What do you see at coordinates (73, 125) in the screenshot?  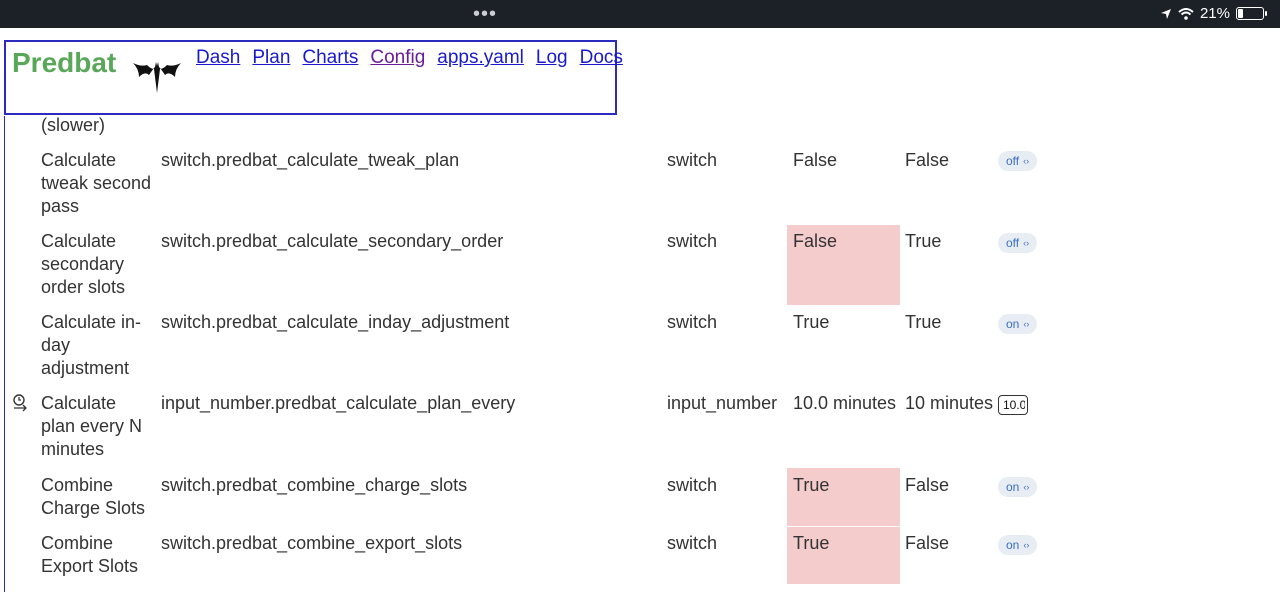 I see `partial-row-text: (slower)` at bounding box center [73, 125].